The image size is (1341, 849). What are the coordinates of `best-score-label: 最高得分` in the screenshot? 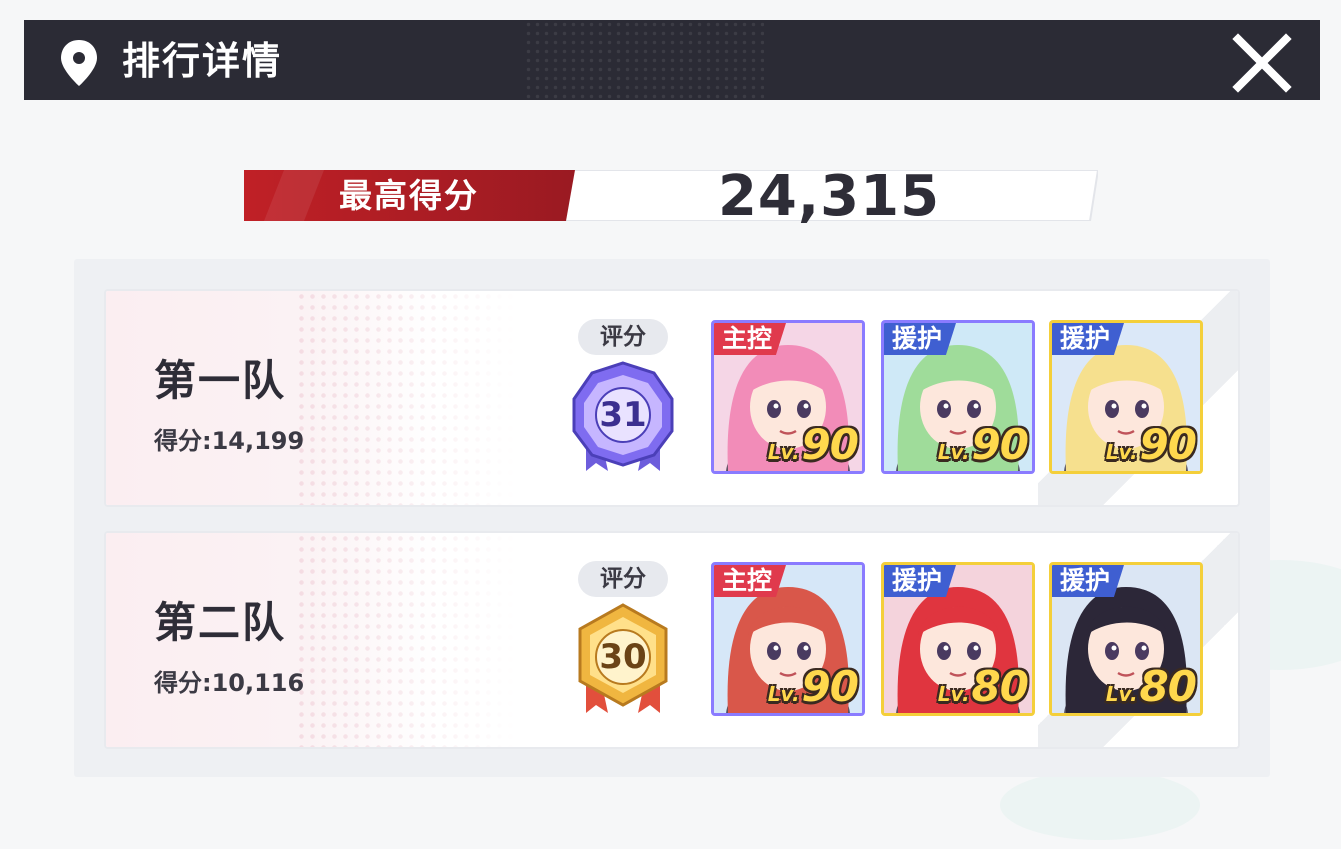 It's located at (409, 195).